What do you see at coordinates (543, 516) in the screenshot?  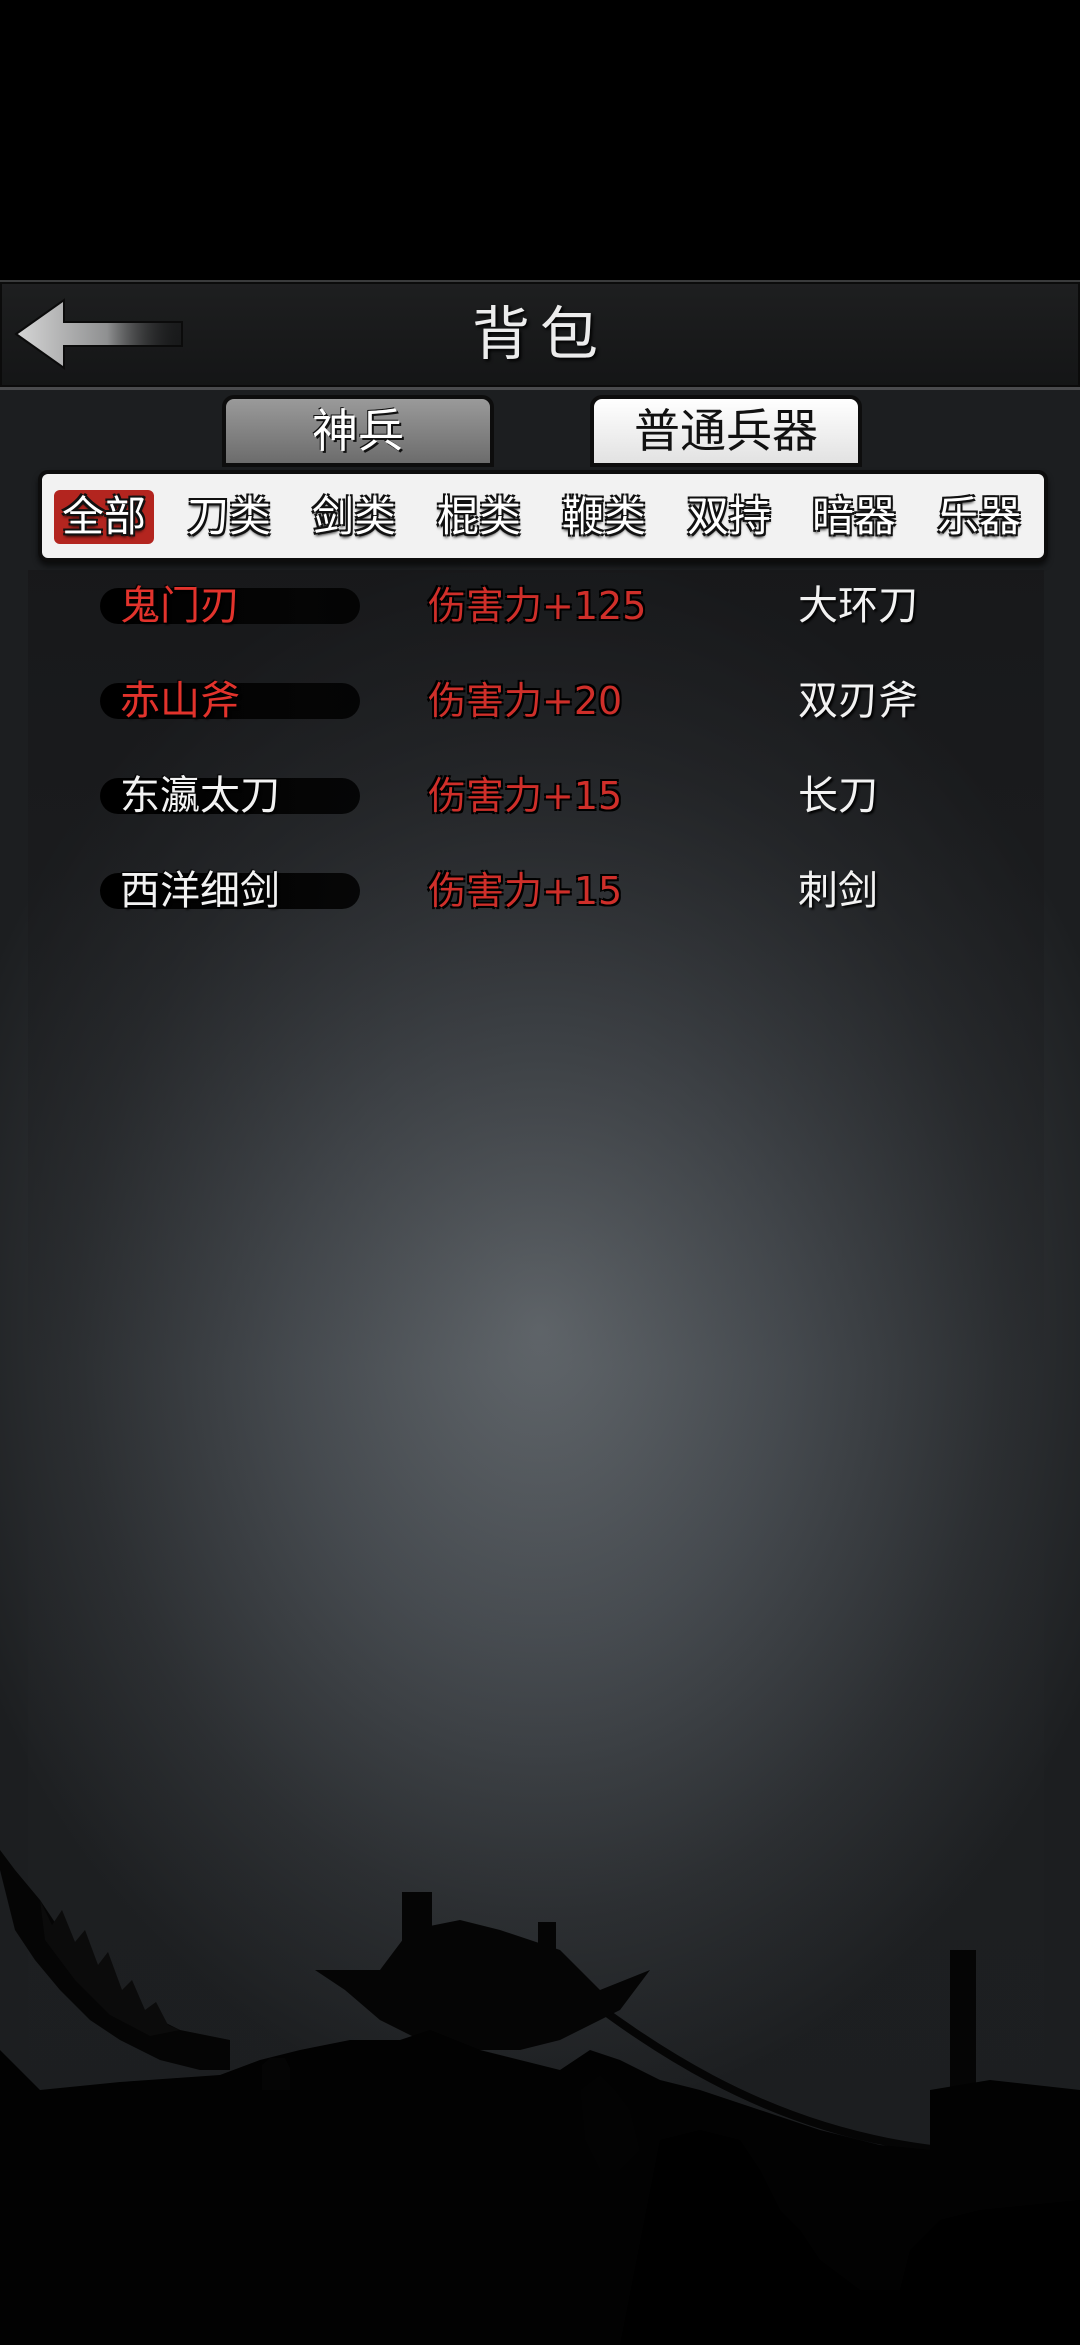 I see `category-filter-bar: 全部 刀类 剑类 棍类 鞭类 双持 暗器 乐器` at bounding box center [543, 516].